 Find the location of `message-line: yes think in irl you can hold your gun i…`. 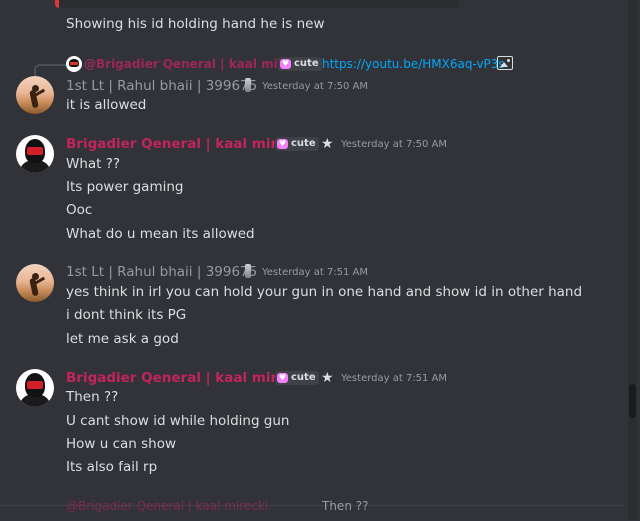

message-line: yes think in irl you can hold your gun i… is located at coordinates (324, 292).